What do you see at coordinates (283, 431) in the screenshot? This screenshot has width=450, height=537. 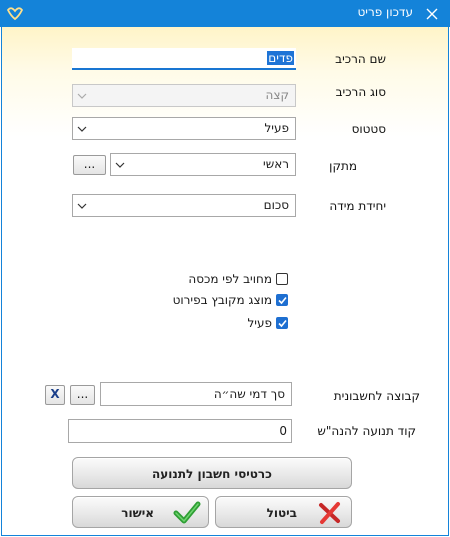 I see `movement-code-value: 0` at bounding box center [283, 431].